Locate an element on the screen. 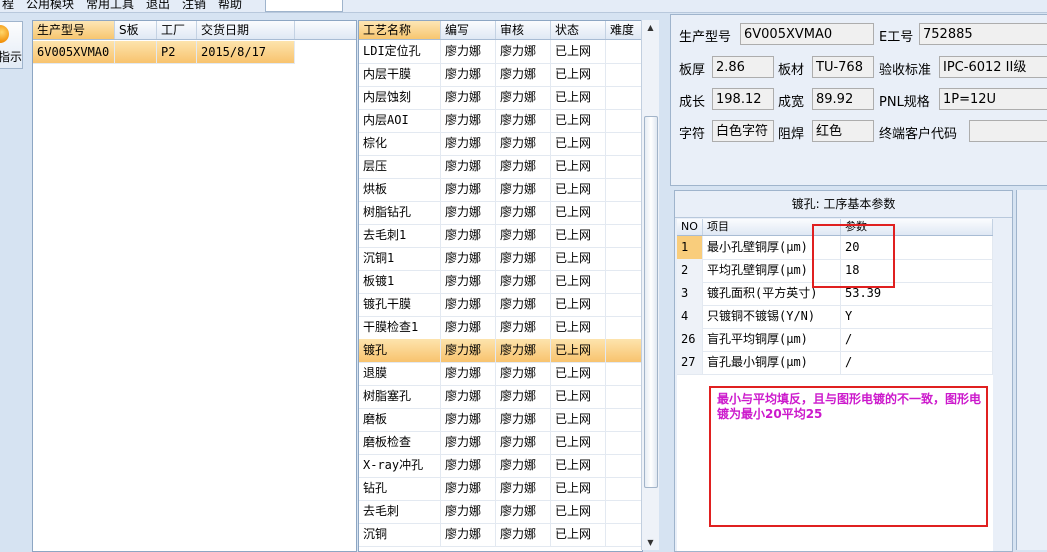  cell-item: 盲孔最小铜厚(μm) is located at coordinates (772, 362).